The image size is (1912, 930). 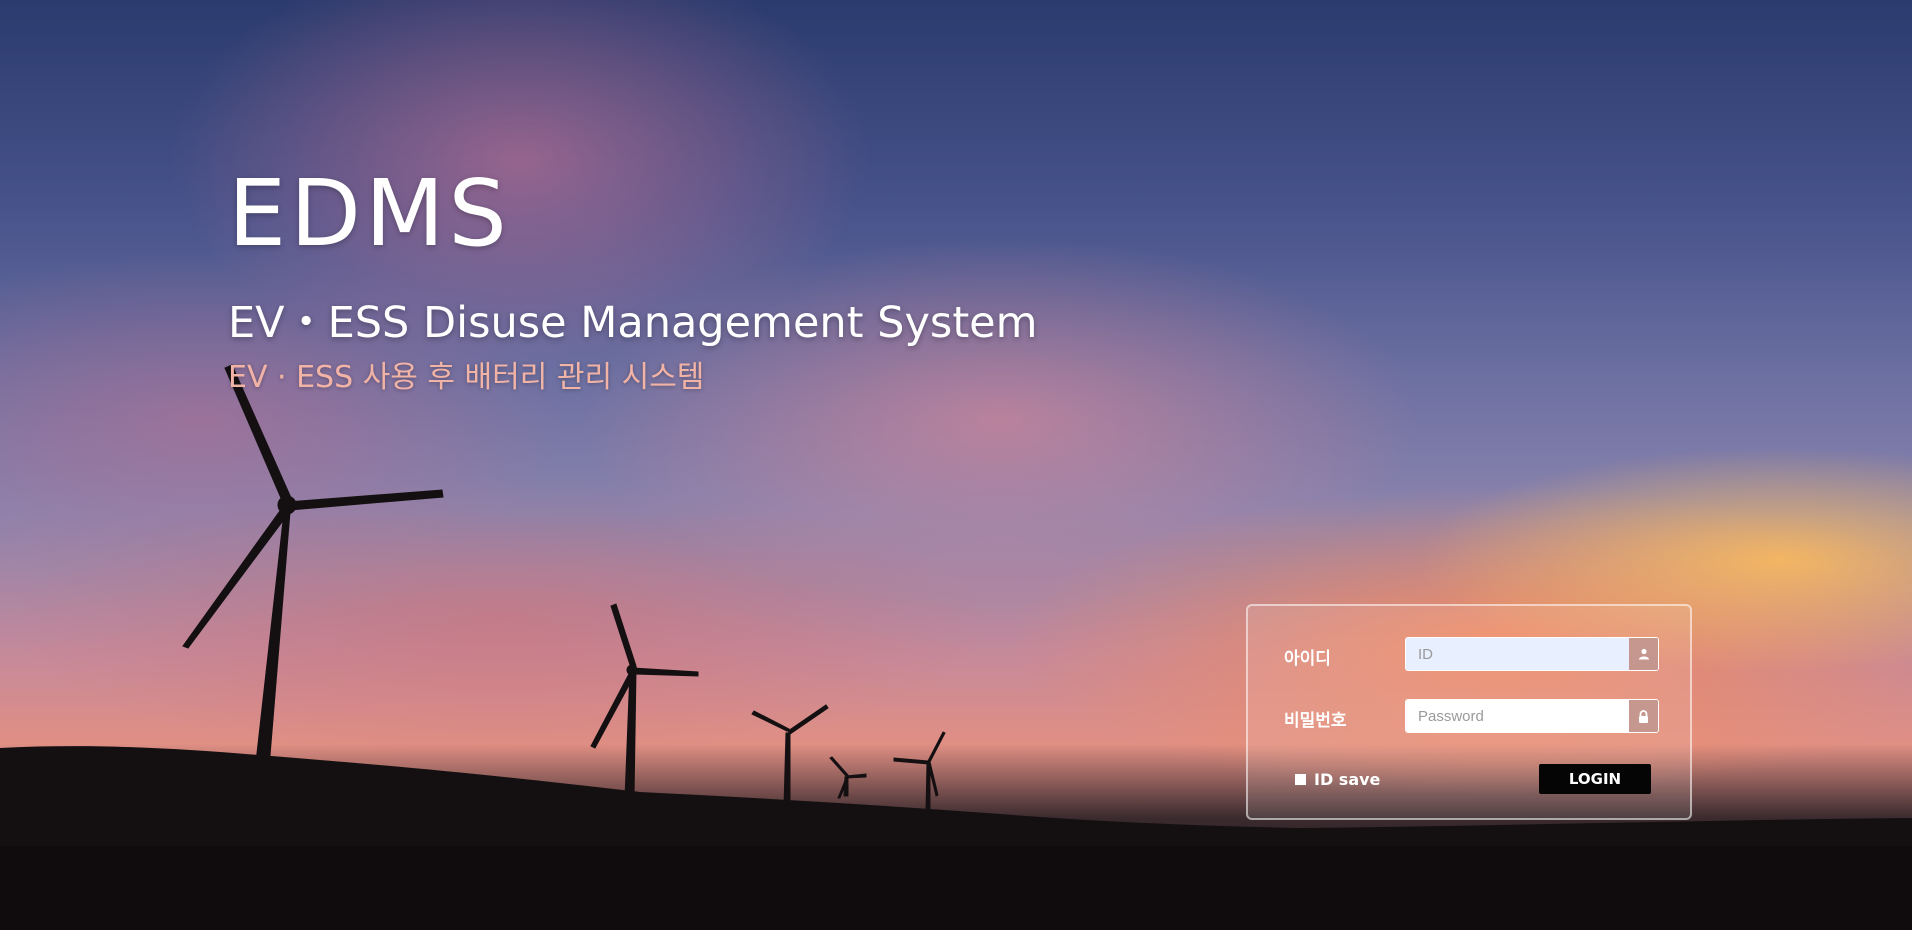 I want to click on id-save-checkbox: ID save, so click(x=1337, y=779).